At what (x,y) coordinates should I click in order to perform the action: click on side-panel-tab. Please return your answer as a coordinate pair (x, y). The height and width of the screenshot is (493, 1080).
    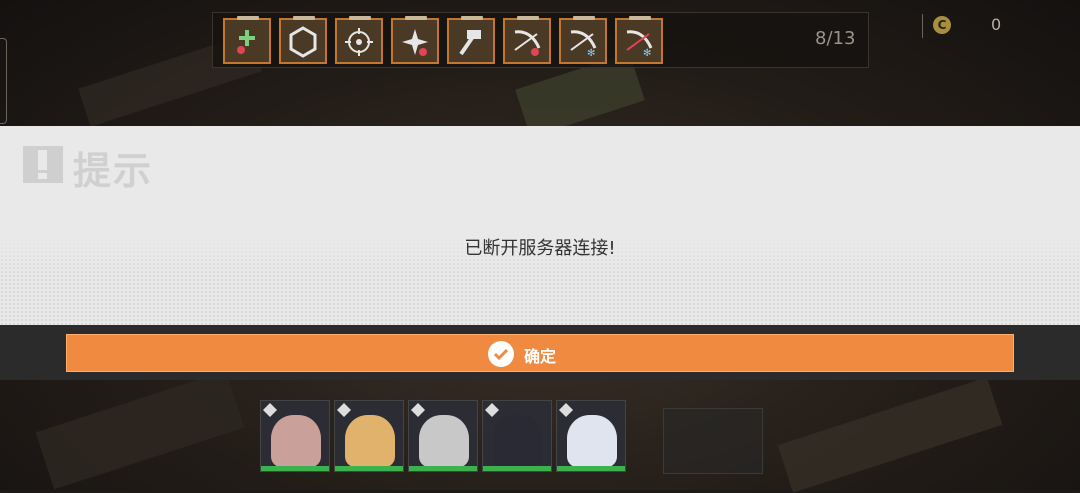
    Looking at the image, I should click on (3, 81).